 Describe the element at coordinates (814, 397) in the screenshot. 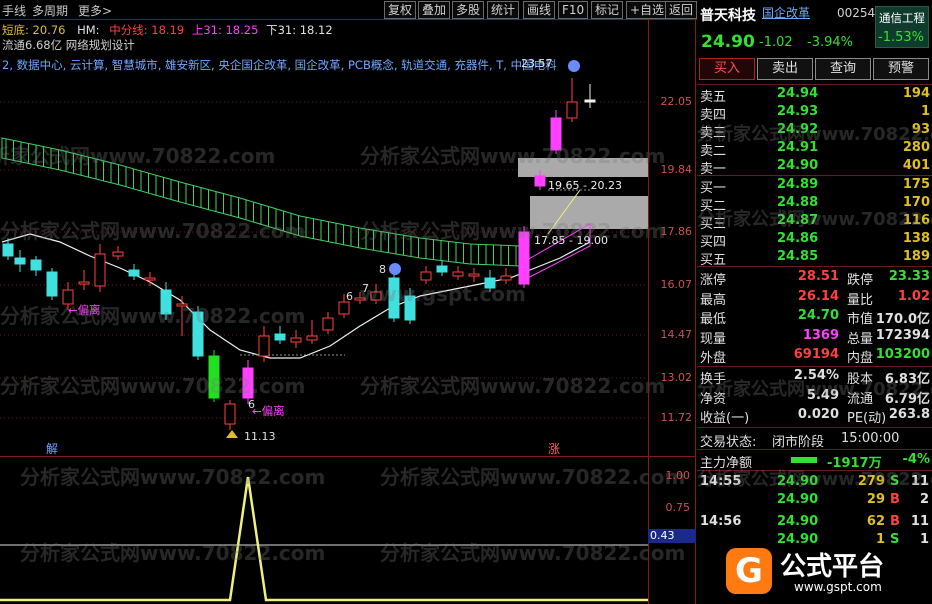

I see `stat-row: 净资 5.49 流通 6.79亿` at that location.